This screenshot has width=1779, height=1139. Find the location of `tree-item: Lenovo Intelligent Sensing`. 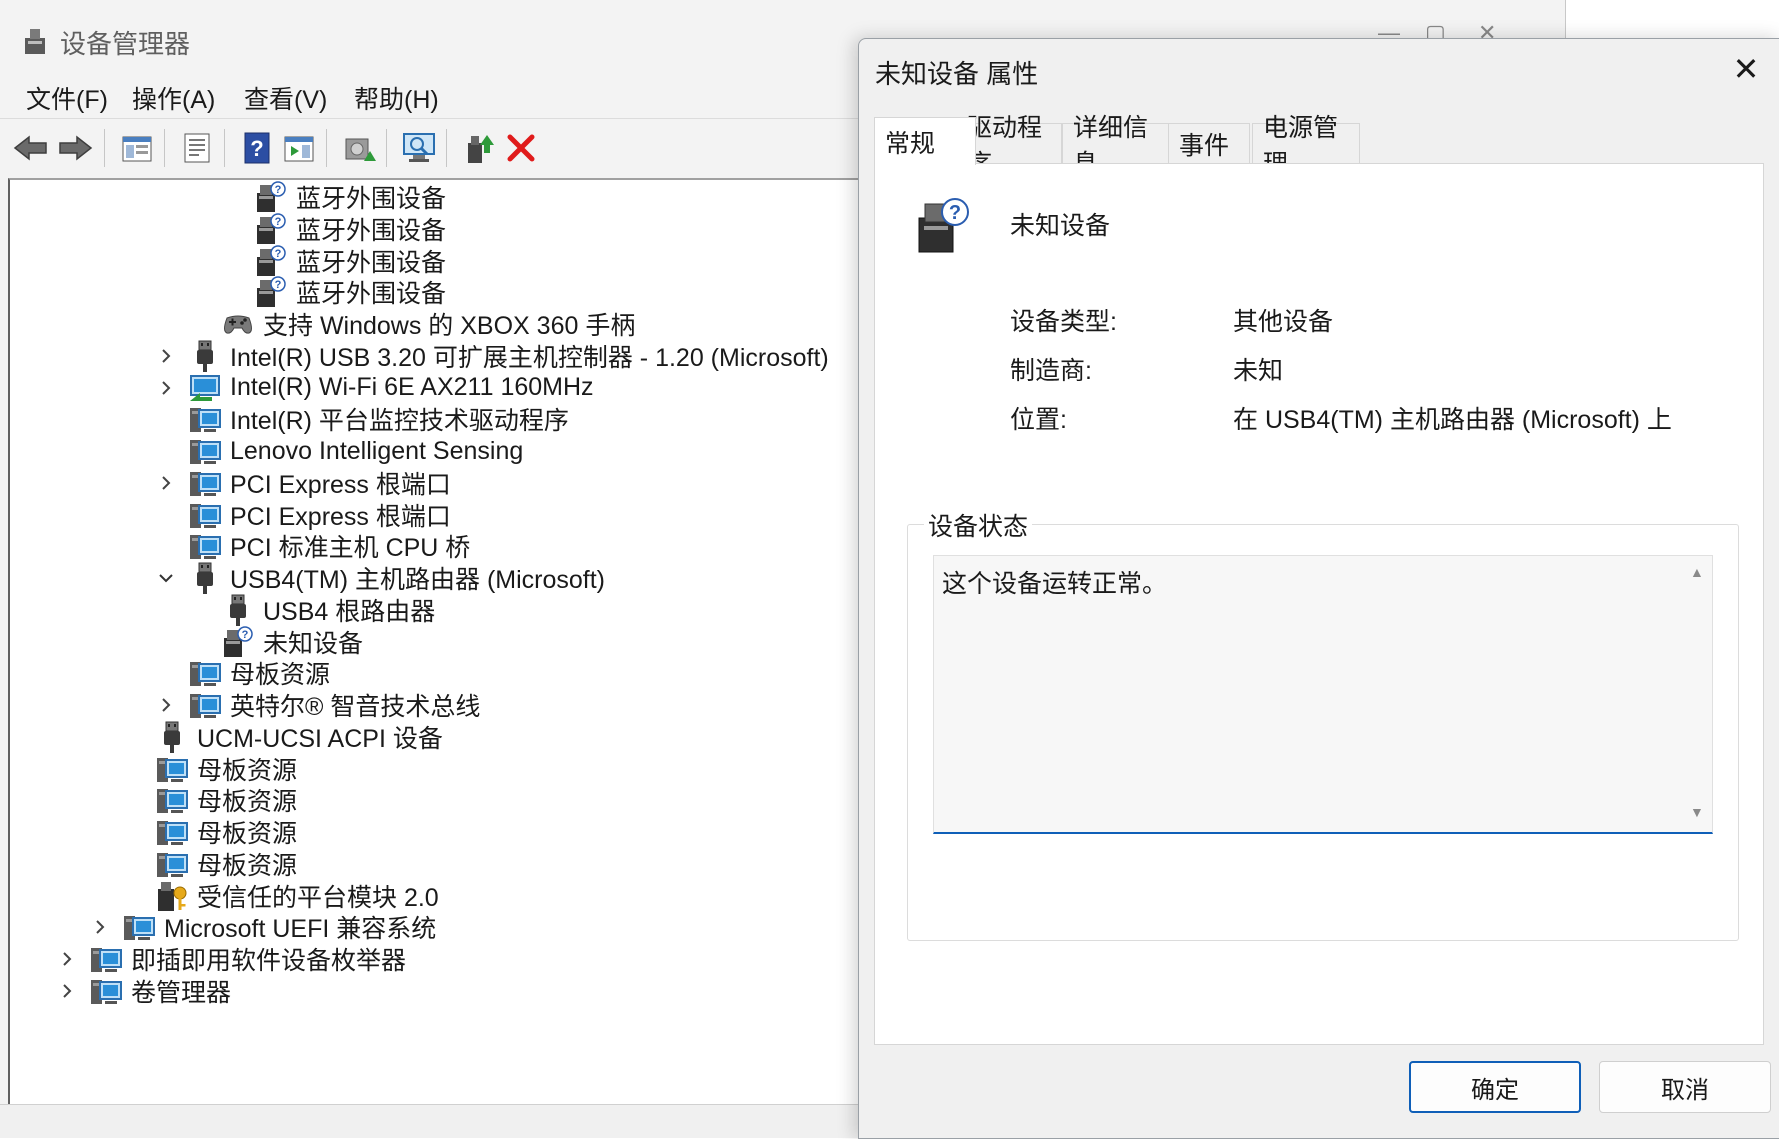

tree-item: Lenovo Intelligent Sensing is located at coordinates (355, 451).